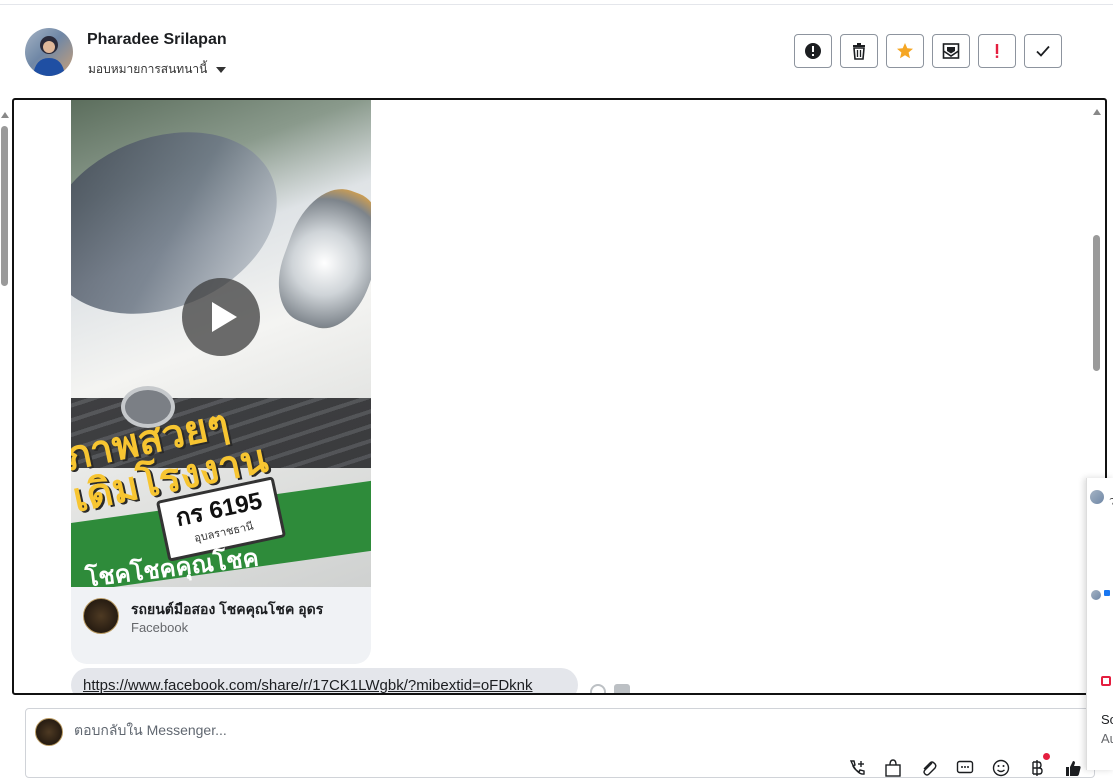  I want to click on chat-dots-icon, so click(965, 767).